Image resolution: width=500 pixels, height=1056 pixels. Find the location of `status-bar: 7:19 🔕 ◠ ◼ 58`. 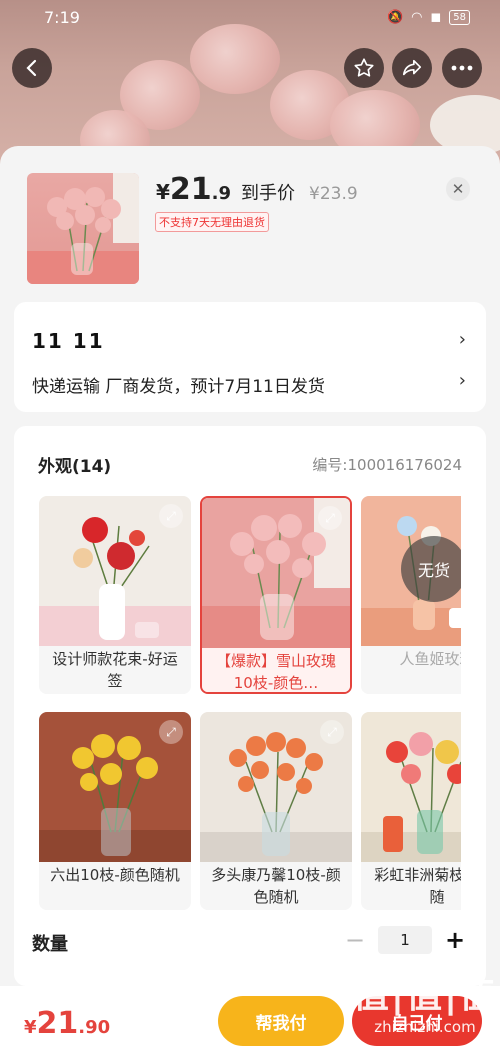

status-bar: 7:19 🔕 ◠ ◼ 58 is located at coordinates (250, 17).